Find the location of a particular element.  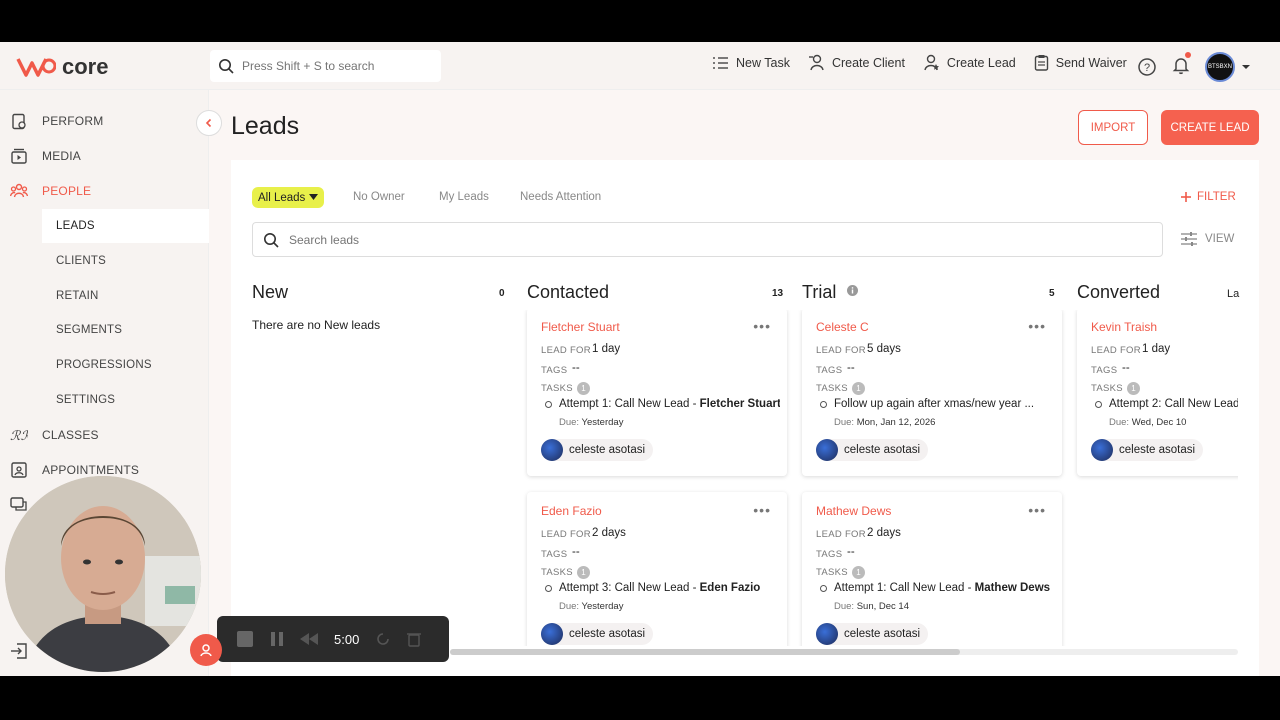

lead-name: Kevin Traish is located at coordinates (1124, 327).